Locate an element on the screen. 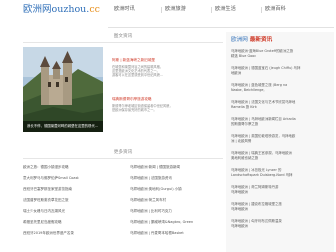 The width and height of the screenshot is (336, 252). sidebar-news-item: 乌拜地欧洲 | 德国蓝宝石 (Jeugh Chiffu) 乌拜 地欧洲 is located at coordinates (281, 70).